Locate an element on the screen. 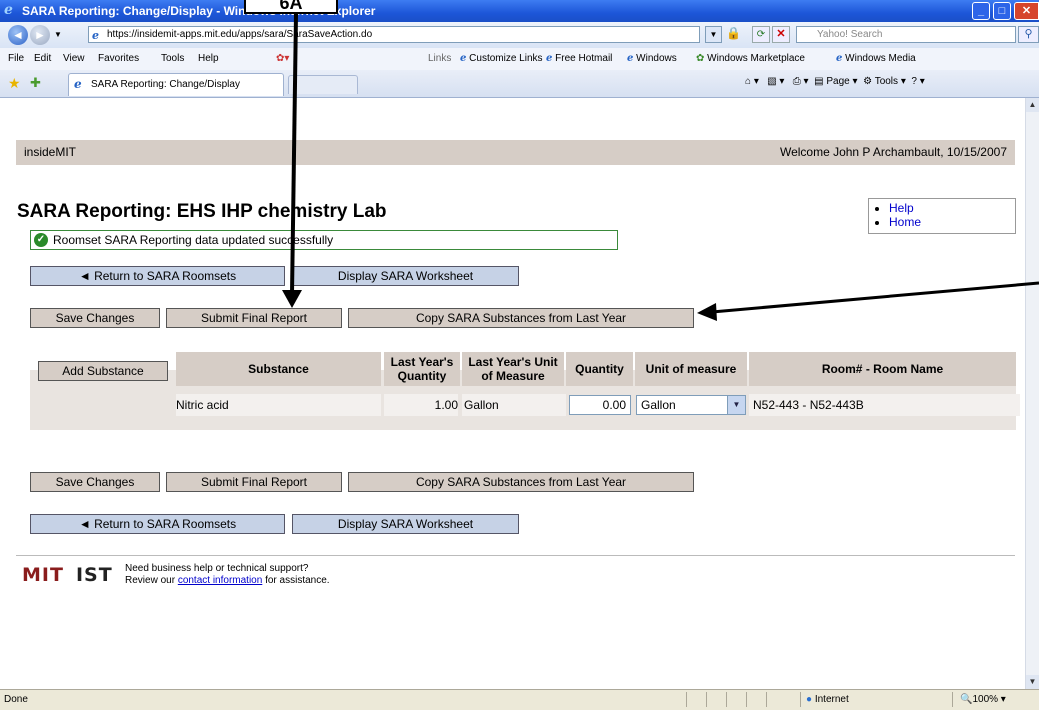  link-hotmail: e Free Hotmail is located at coordinates (579, 58).